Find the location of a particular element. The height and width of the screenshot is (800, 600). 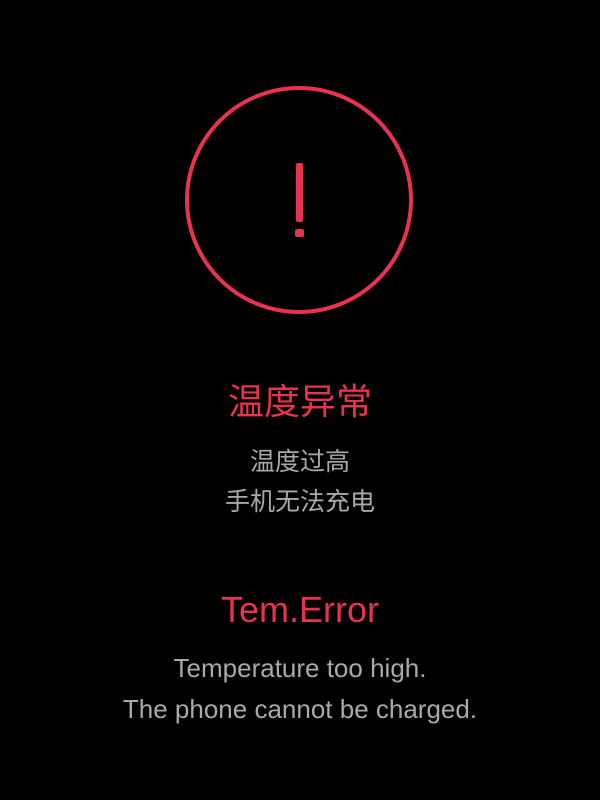

chinese-error-title: 温度异常 is located at coordinates (299, 402).